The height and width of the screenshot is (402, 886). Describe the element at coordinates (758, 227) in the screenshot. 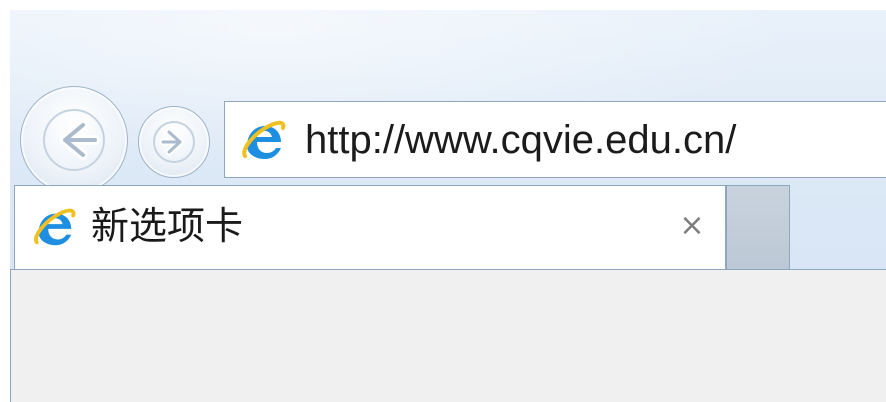

I see `new-tab-button` at that location.